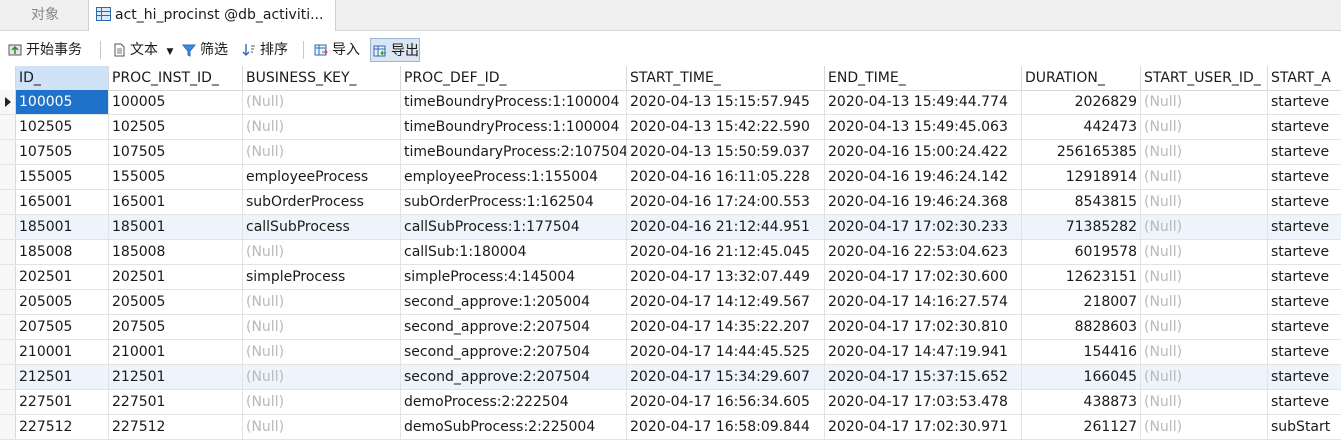  I want to click on cell-duration: 8828603, so click(1081, 327).